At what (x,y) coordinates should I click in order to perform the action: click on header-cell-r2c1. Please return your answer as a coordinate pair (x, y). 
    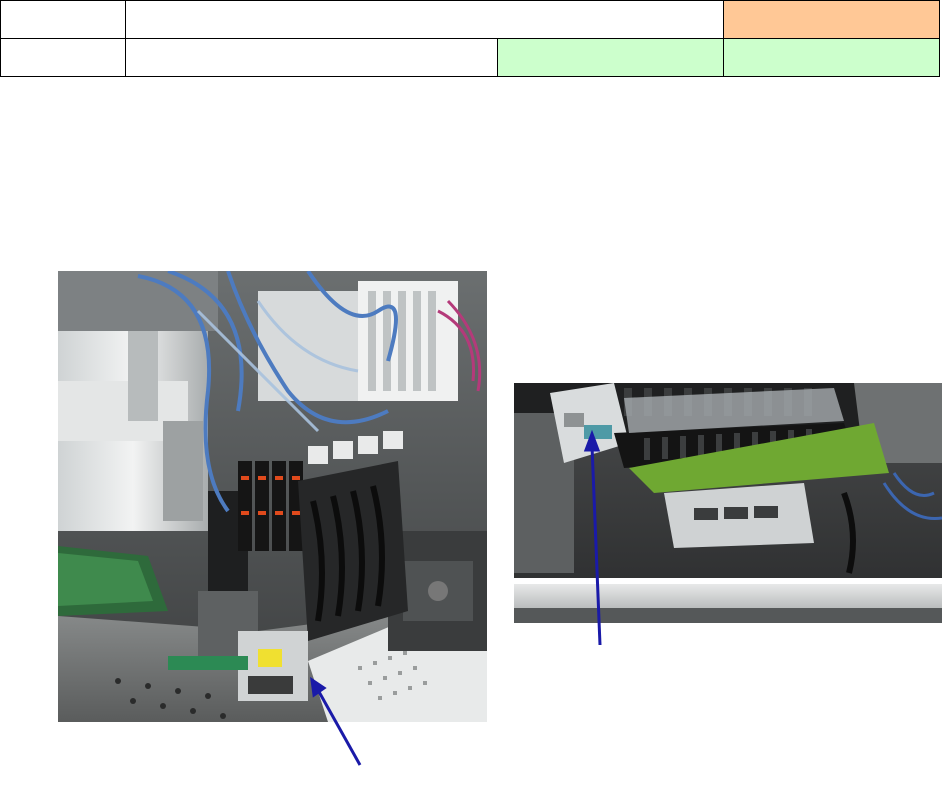
    Looking at the image, I should click on (63, 57).